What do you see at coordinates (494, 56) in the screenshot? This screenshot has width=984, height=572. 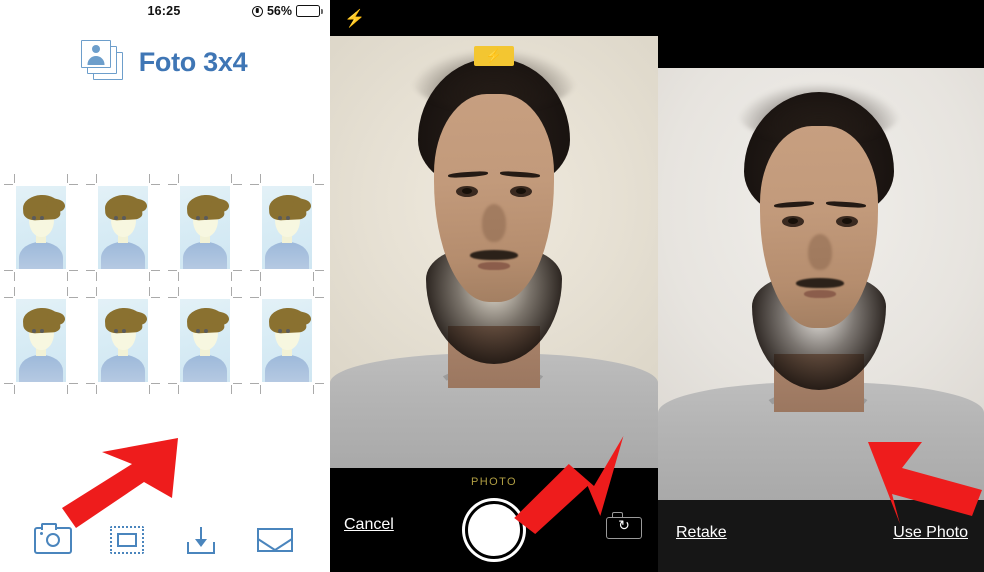 I see `flash-status-badge: ⚡` at bounding box center [494, 56].